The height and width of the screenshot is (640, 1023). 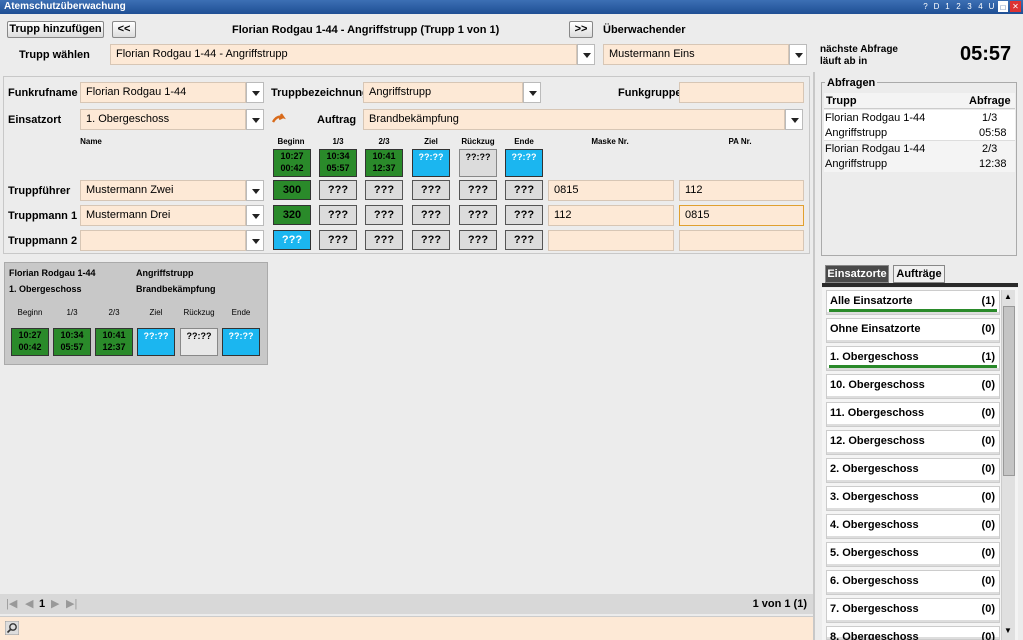 I want to click on row-pa-field: 0815, so click(x=741, y=215).